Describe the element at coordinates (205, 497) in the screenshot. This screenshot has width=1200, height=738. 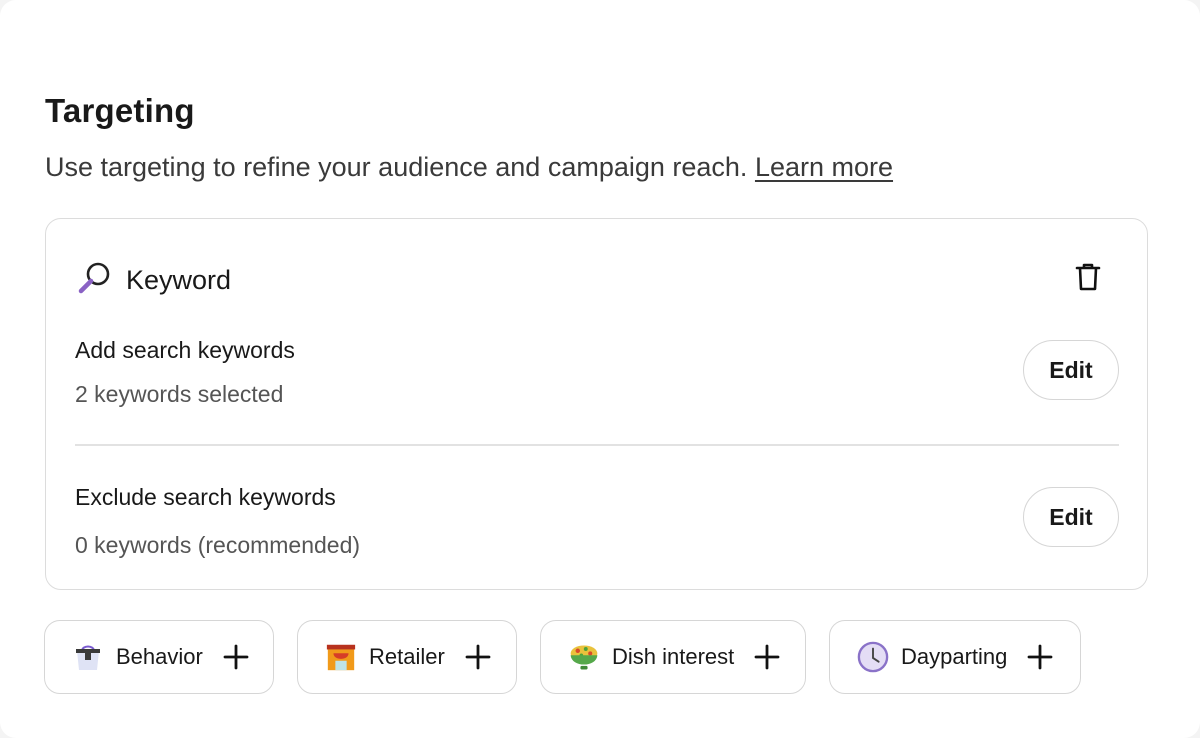
I see `exclude-keywords-title: Exclude search keywords` at that location.